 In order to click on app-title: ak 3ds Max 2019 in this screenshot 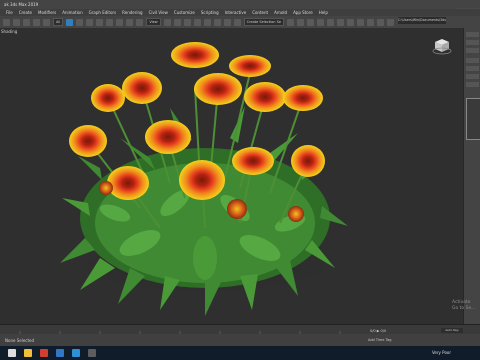, I will do `click(21, 4)`.